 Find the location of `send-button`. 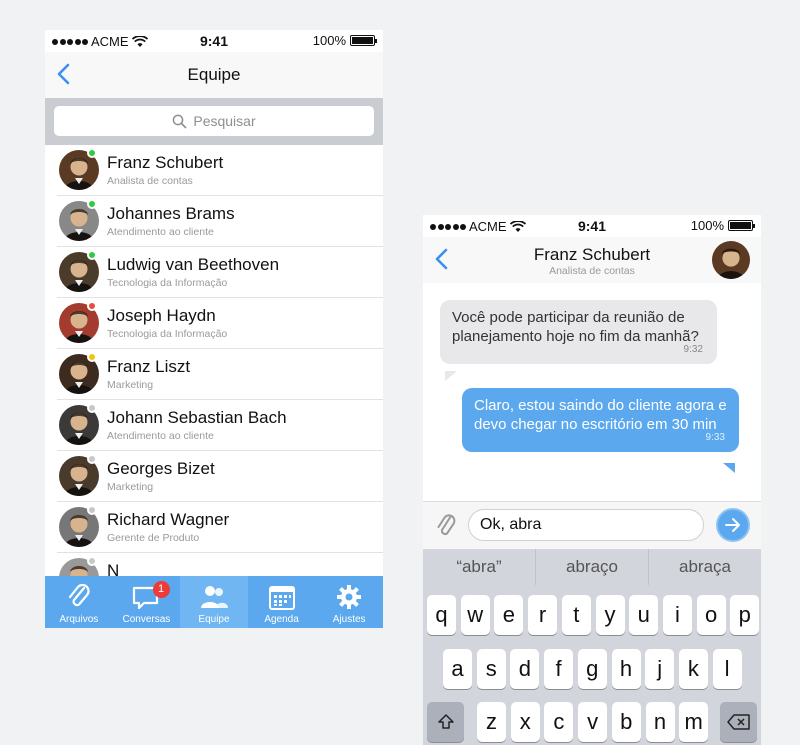

send-button is located at coordinates (733, 525).